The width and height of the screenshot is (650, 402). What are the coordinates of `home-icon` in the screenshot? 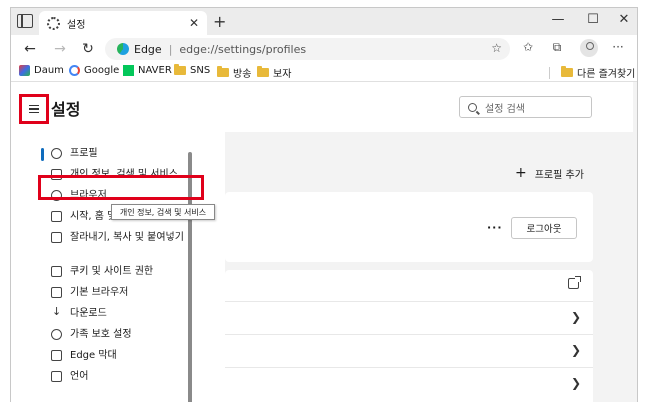 It's located at (56, 216).